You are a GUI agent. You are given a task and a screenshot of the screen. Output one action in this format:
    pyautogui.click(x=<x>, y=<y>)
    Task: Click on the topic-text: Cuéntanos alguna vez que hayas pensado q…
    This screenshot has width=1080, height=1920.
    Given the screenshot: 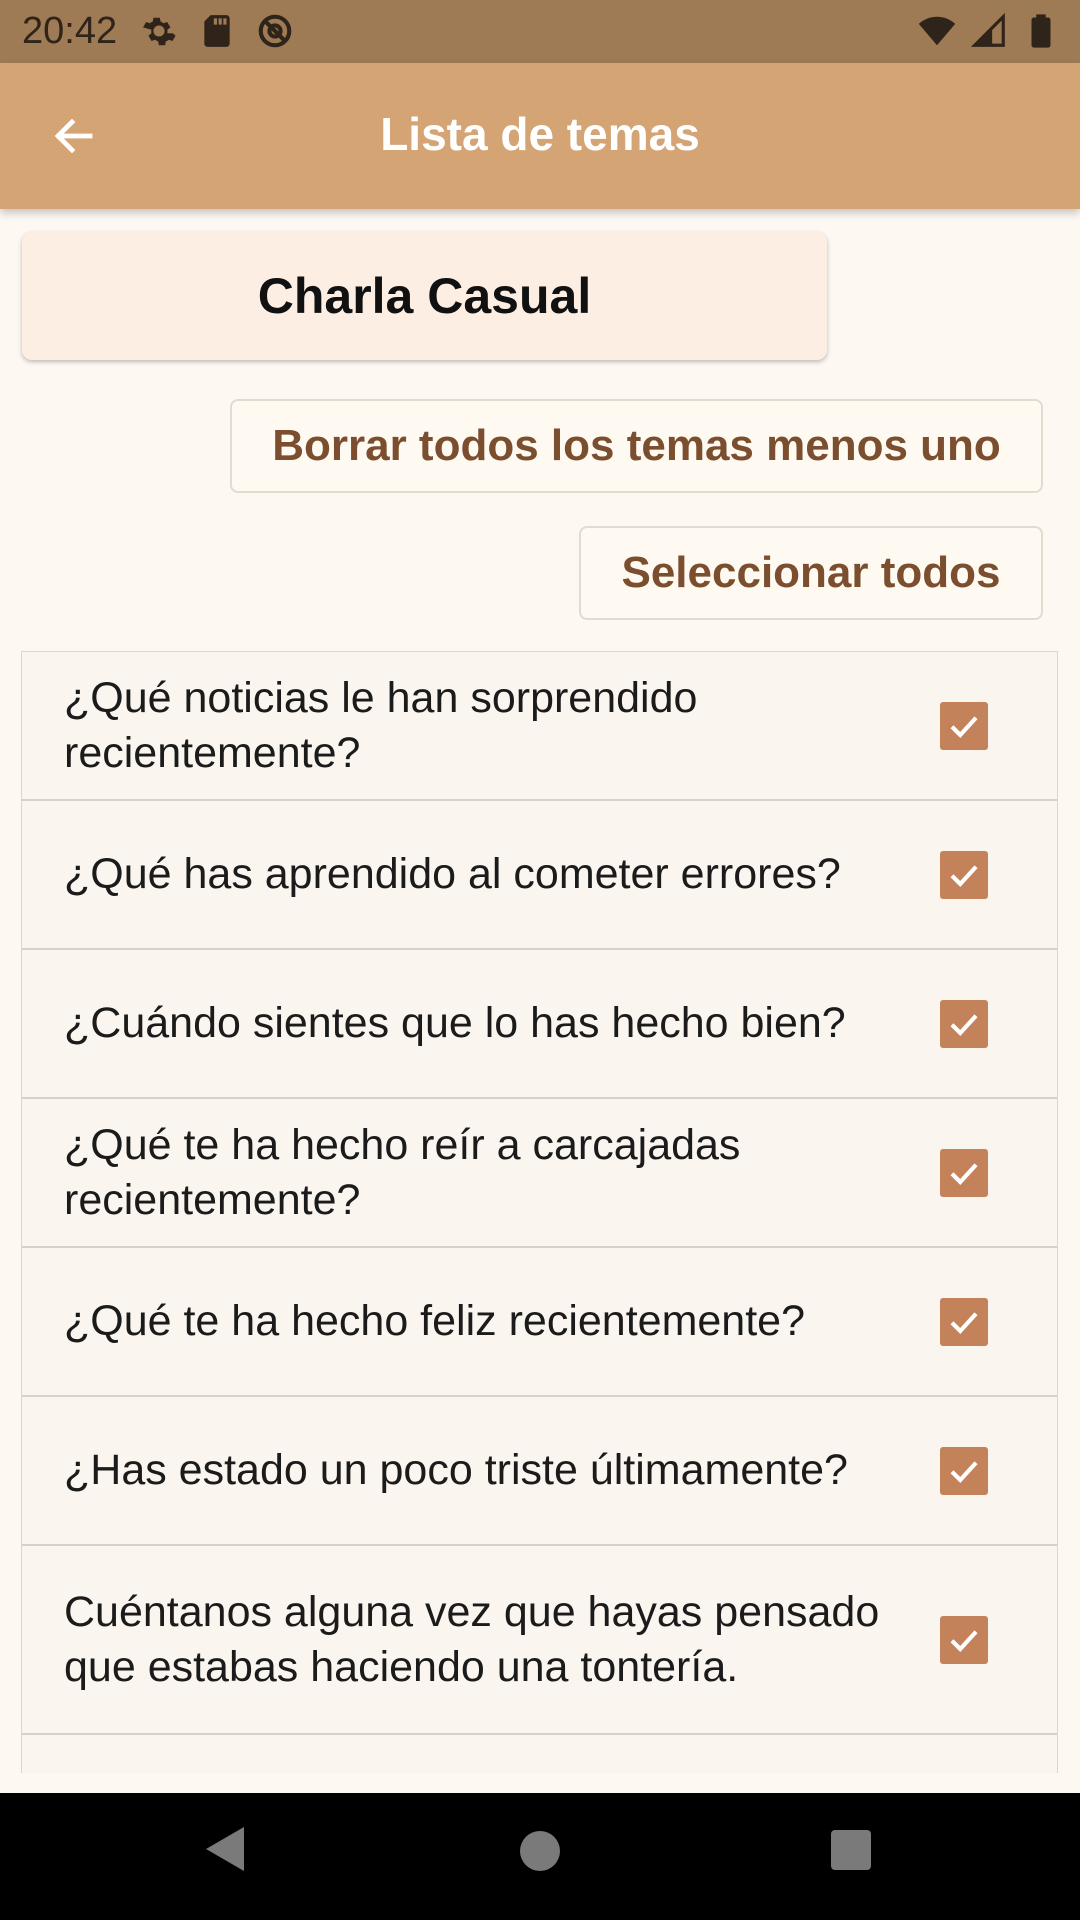 What is the action you would take?
    pyautogui.click(x=472, y=1639)
    